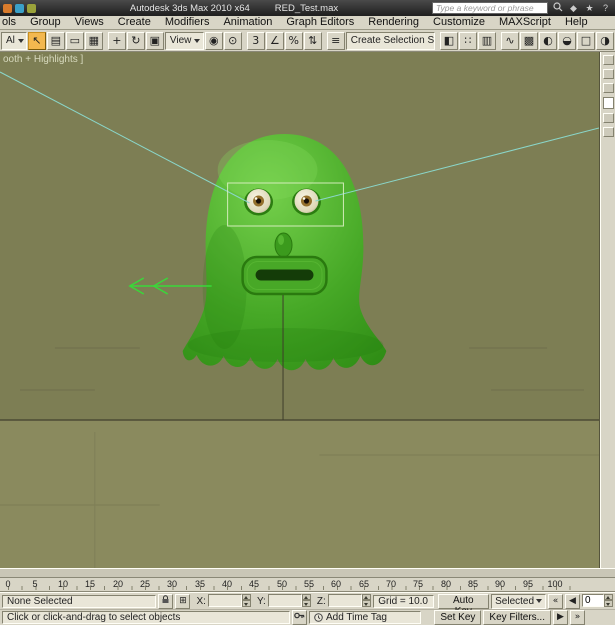 The image size is (615, 625). I want to click on add-time-tag-label: Add Time Tag, so click(356, 617).